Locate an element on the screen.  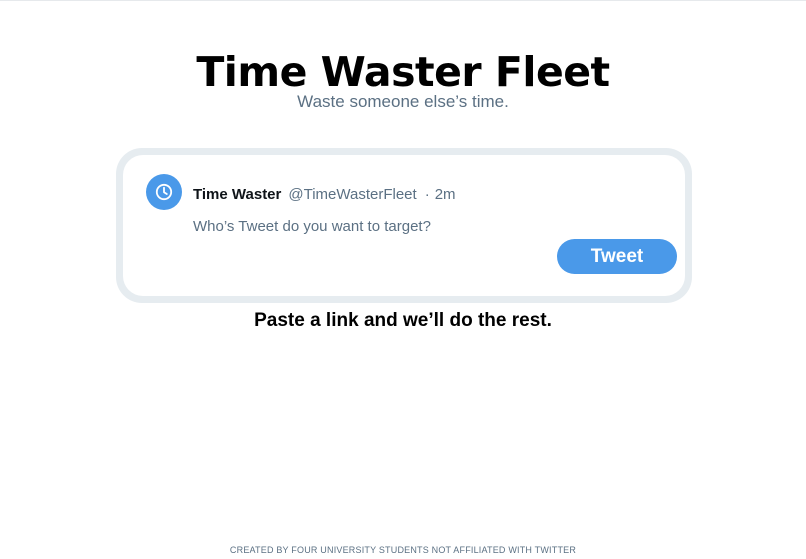
clock-icon is located at coordinates (164, 192).